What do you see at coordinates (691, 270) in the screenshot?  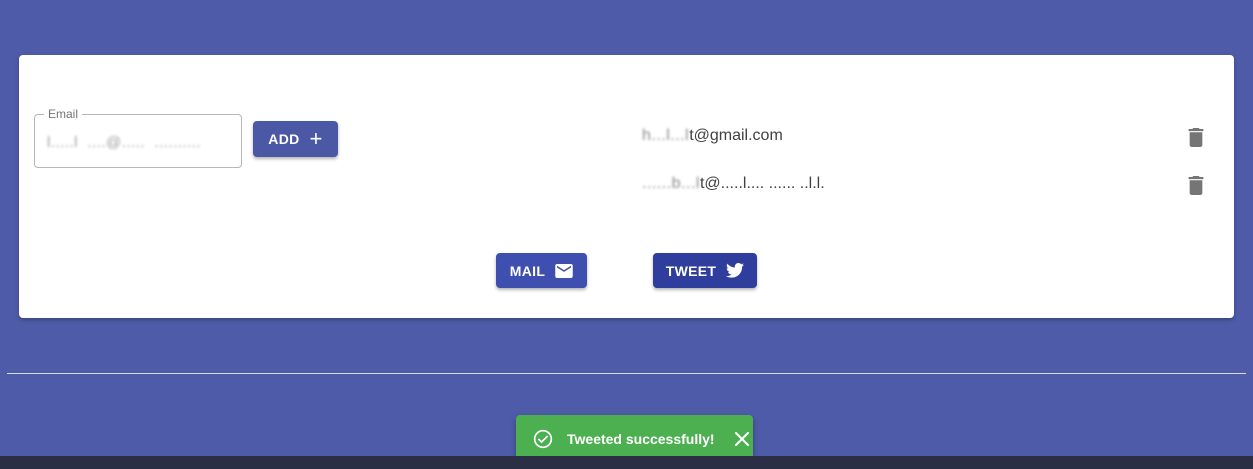 I see `tweet-button-label: TWEET` at bounding box center [691, 270].